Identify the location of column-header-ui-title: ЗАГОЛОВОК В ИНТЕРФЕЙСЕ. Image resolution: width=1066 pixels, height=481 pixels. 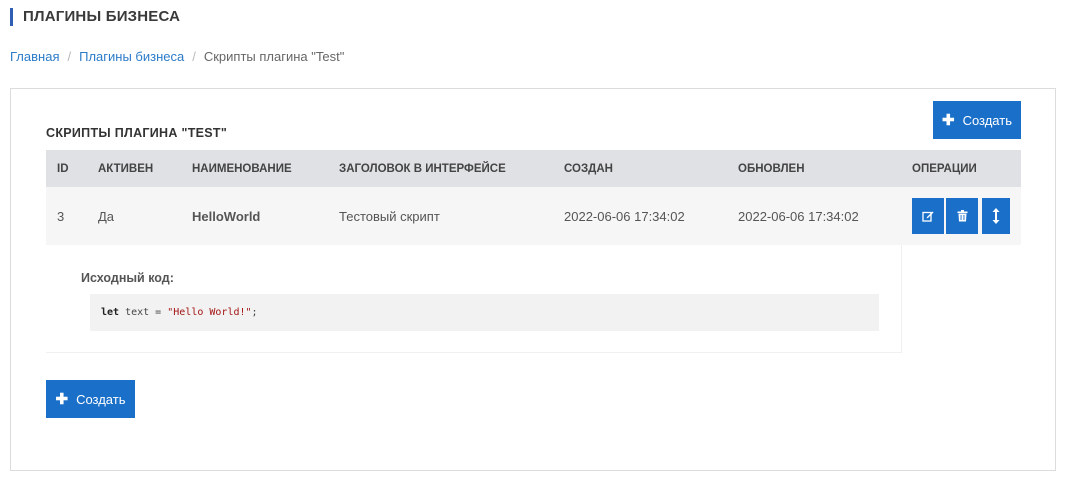
(422, 169).